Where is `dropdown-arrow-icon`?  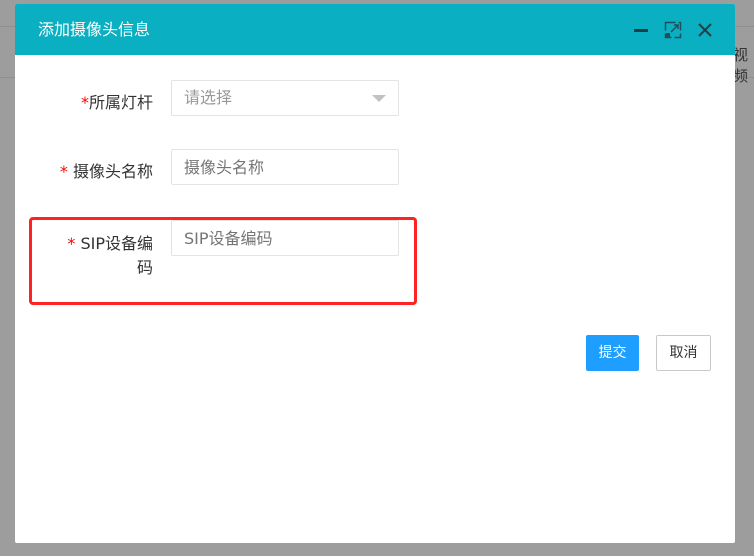
dropdown-arrow-icon is located at coordinates (379, 98).